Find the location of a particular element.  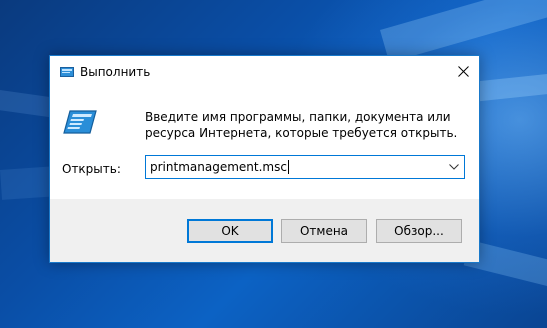

open-input: printmanagement.msc is located at coordinates (219, 167).